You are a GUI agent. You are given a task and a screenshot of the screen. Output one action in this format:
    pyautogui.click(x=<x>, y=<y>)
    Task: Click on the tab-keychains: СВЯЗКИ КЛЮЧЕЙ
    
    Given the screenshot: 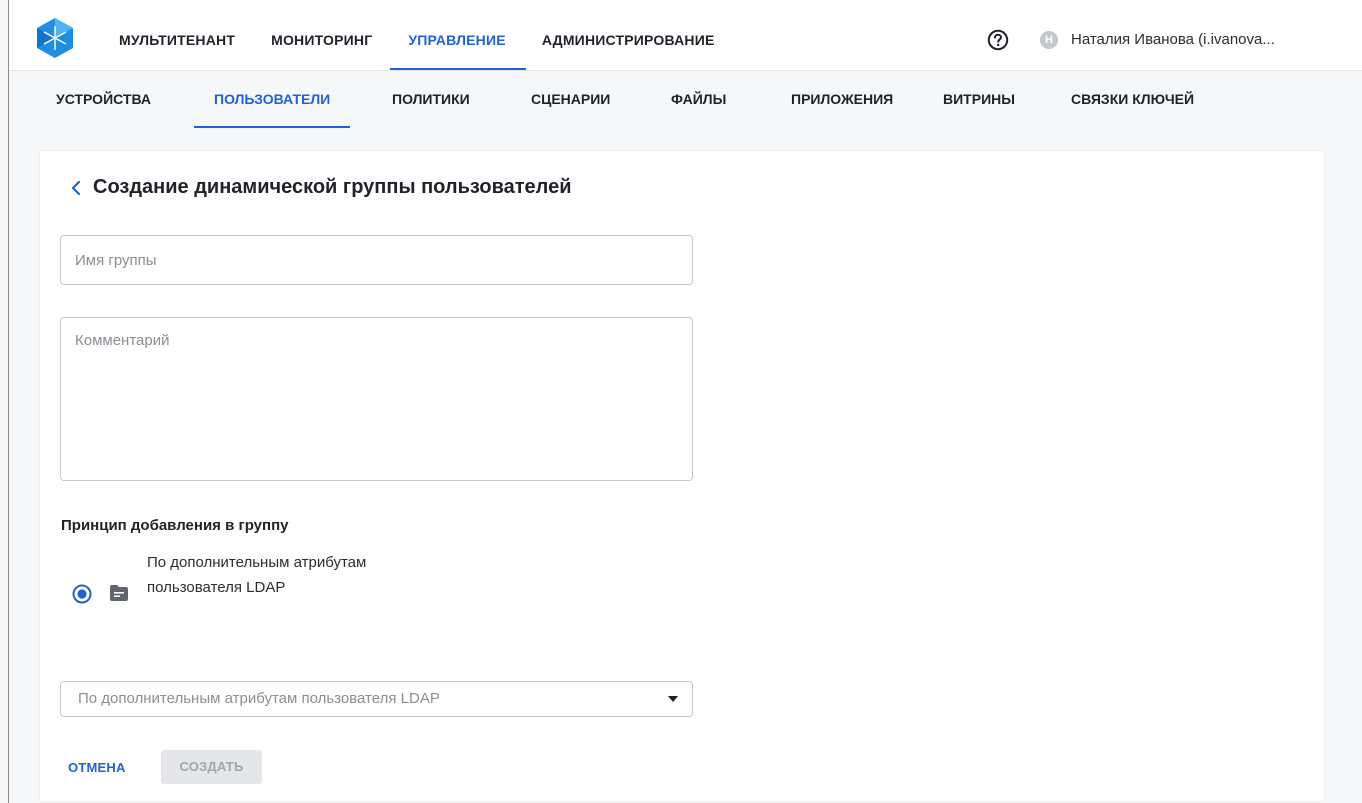 What is the action you would take?
    pyautogui.click(x=1132, y=99)
    